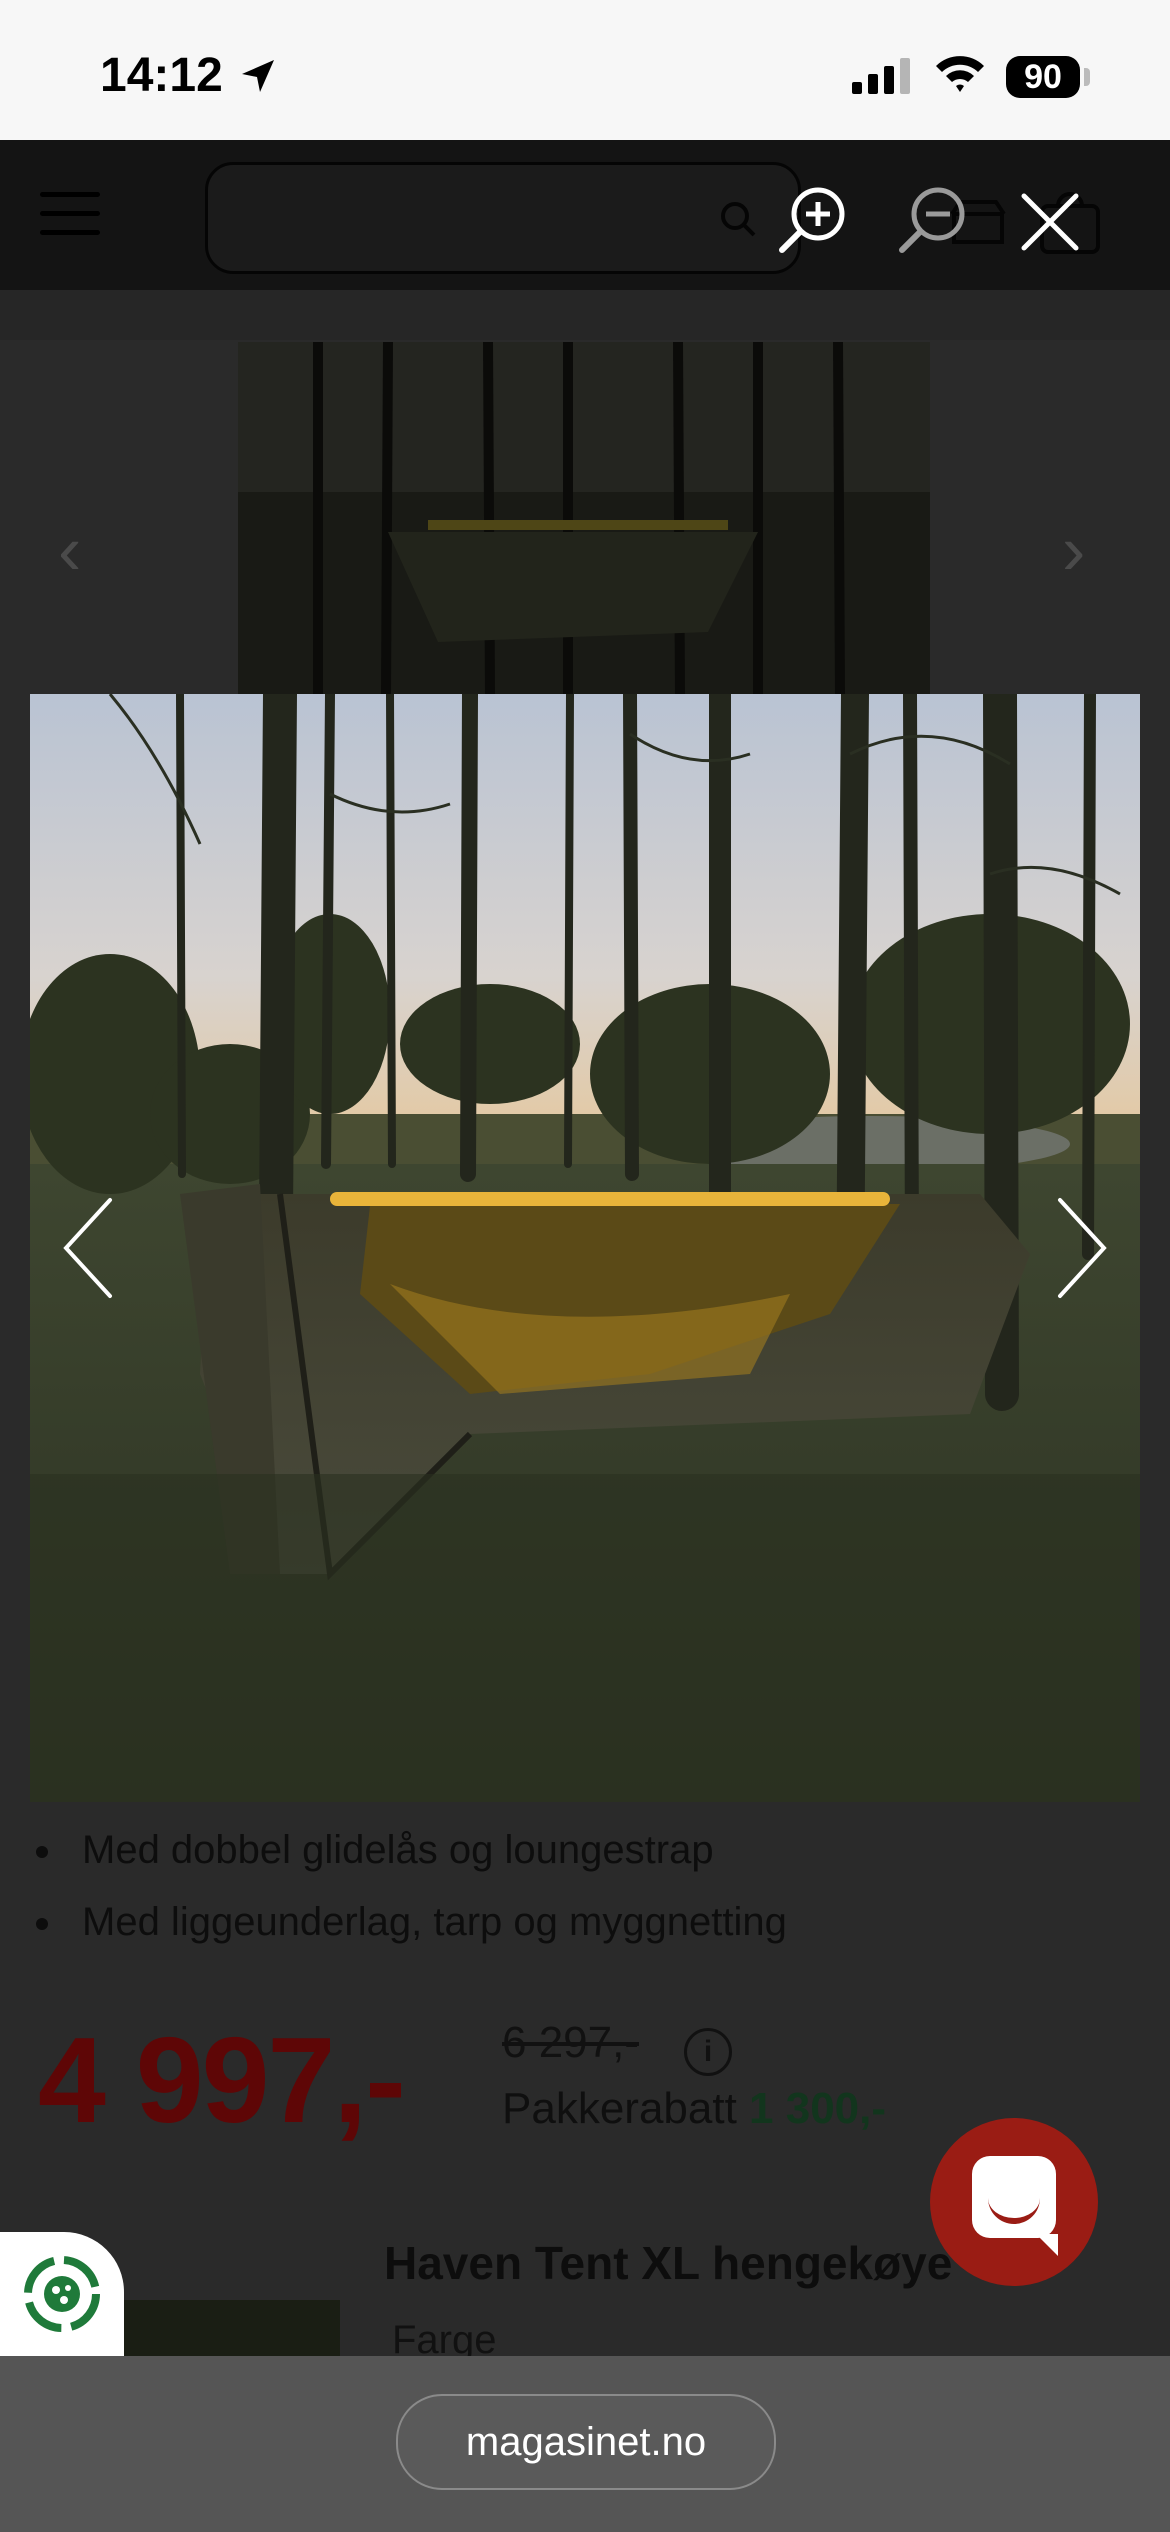 This screenshot has height=2532, width=1170. What do you see at coordinates (88, 1248) in the screenshot?
I see `previous-image-button` at bounding box center [88, 1248].